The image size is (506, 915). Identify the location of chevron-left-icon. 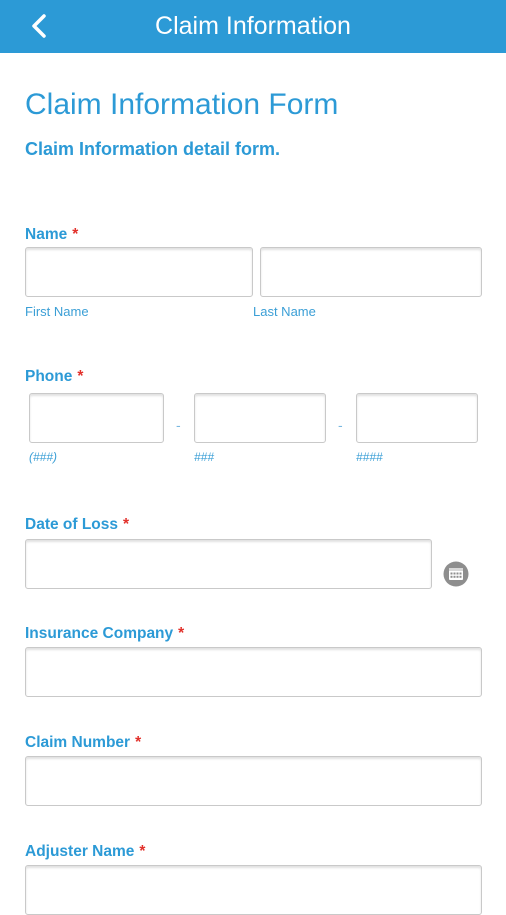
(39, 26).